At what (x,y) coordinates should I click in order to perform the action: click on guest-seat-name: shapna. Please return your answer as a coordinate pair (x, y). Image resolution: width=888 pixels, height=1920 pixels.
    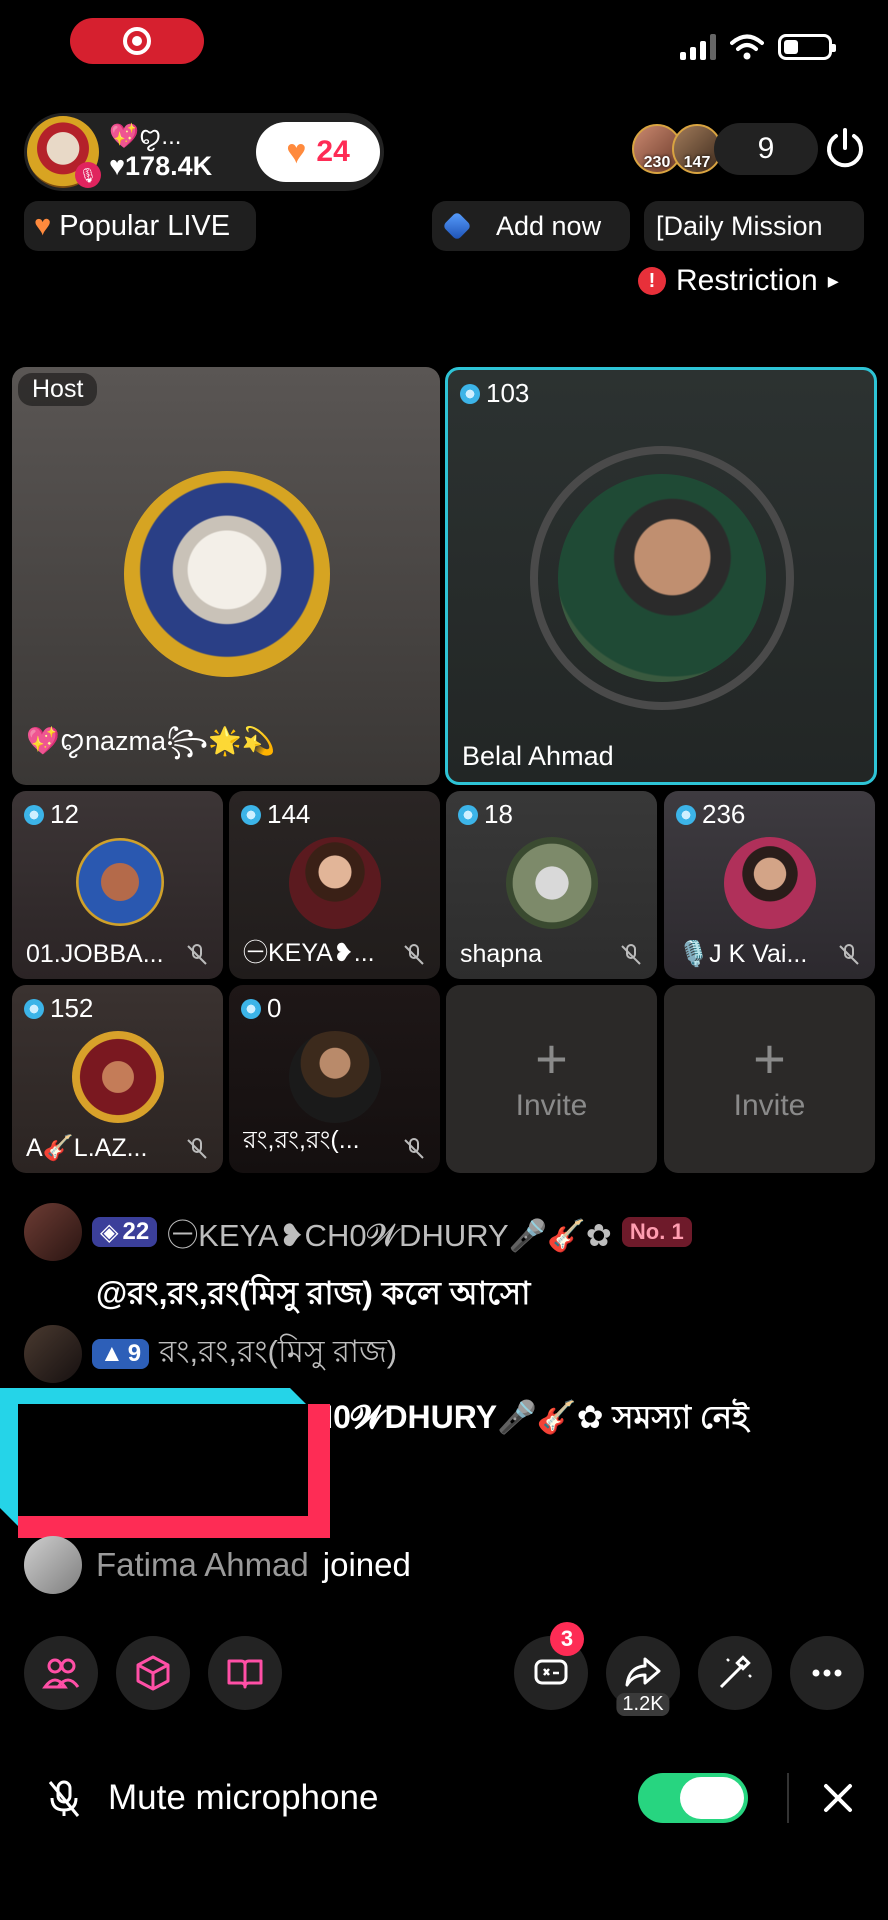
    Looking at the image, I should click on (501, 954).